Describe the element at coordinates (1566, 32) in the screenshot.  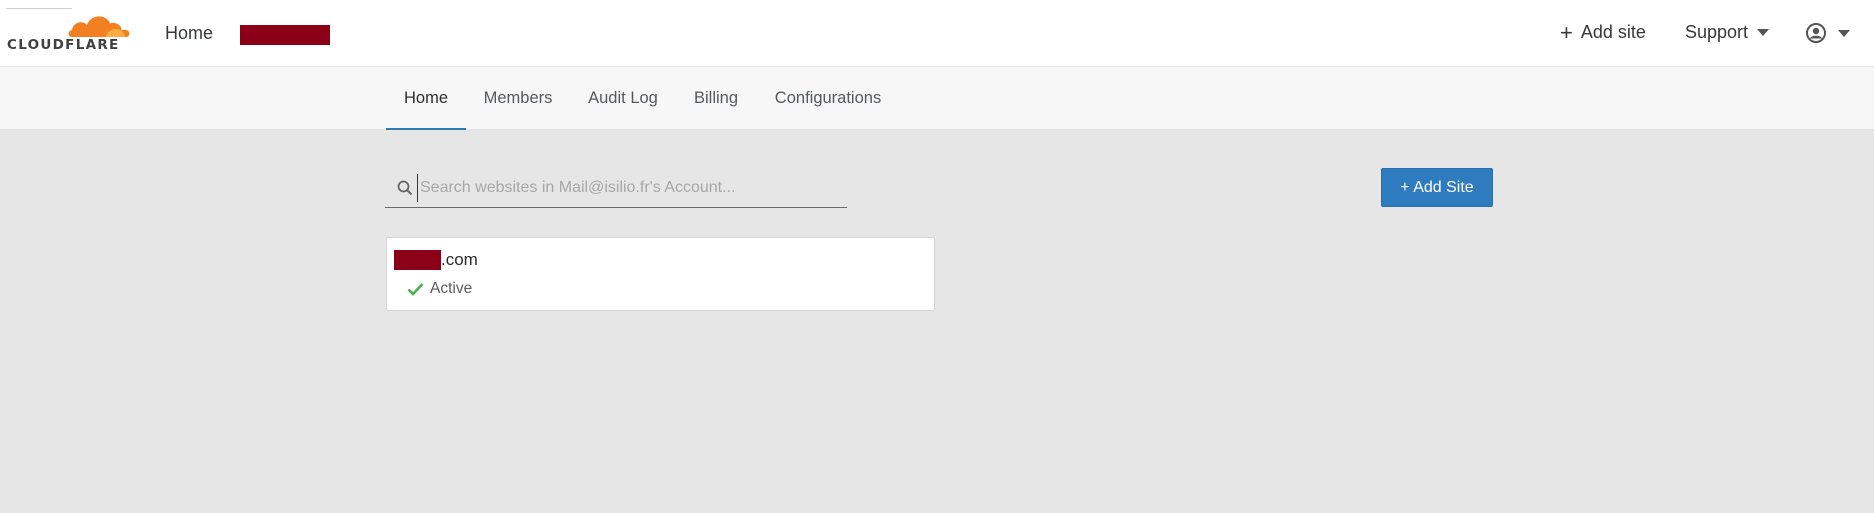
I see `plus-icon: +` at that location.